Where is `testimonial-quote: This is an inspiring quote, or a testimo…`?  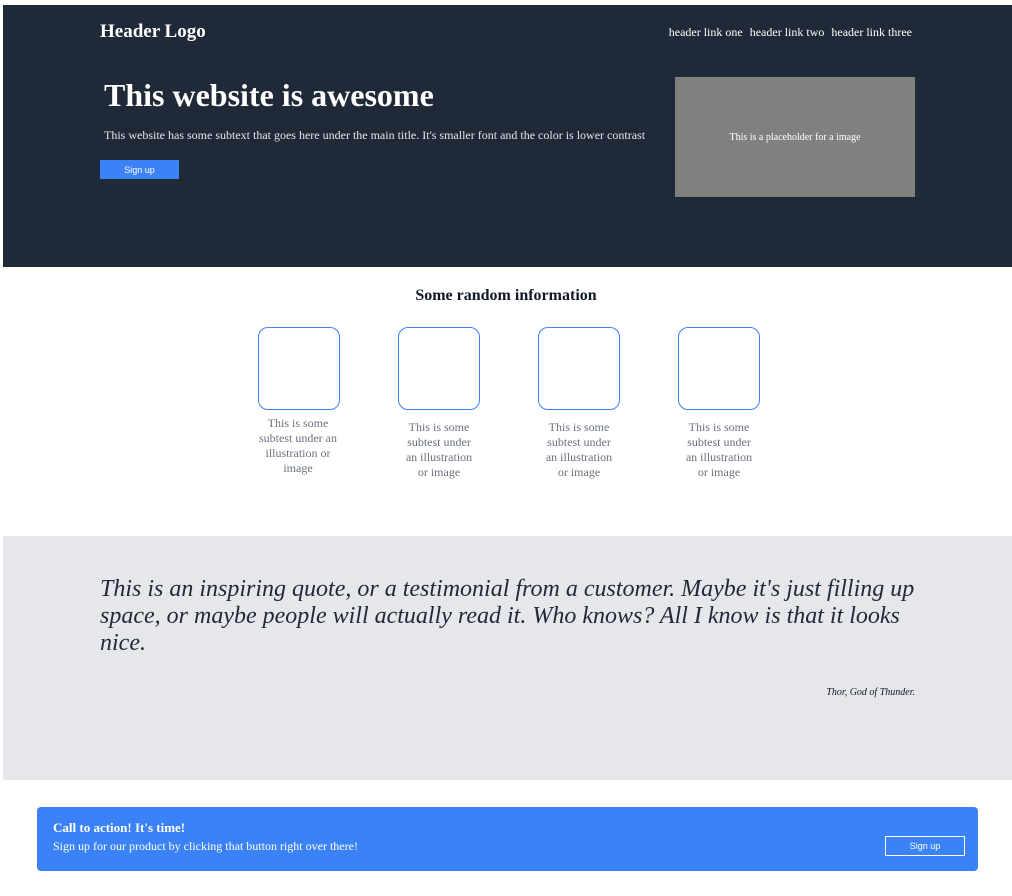 testimonial-quote: This is an inspiring quote, or a testimo… is located at coordinates (507, 616).